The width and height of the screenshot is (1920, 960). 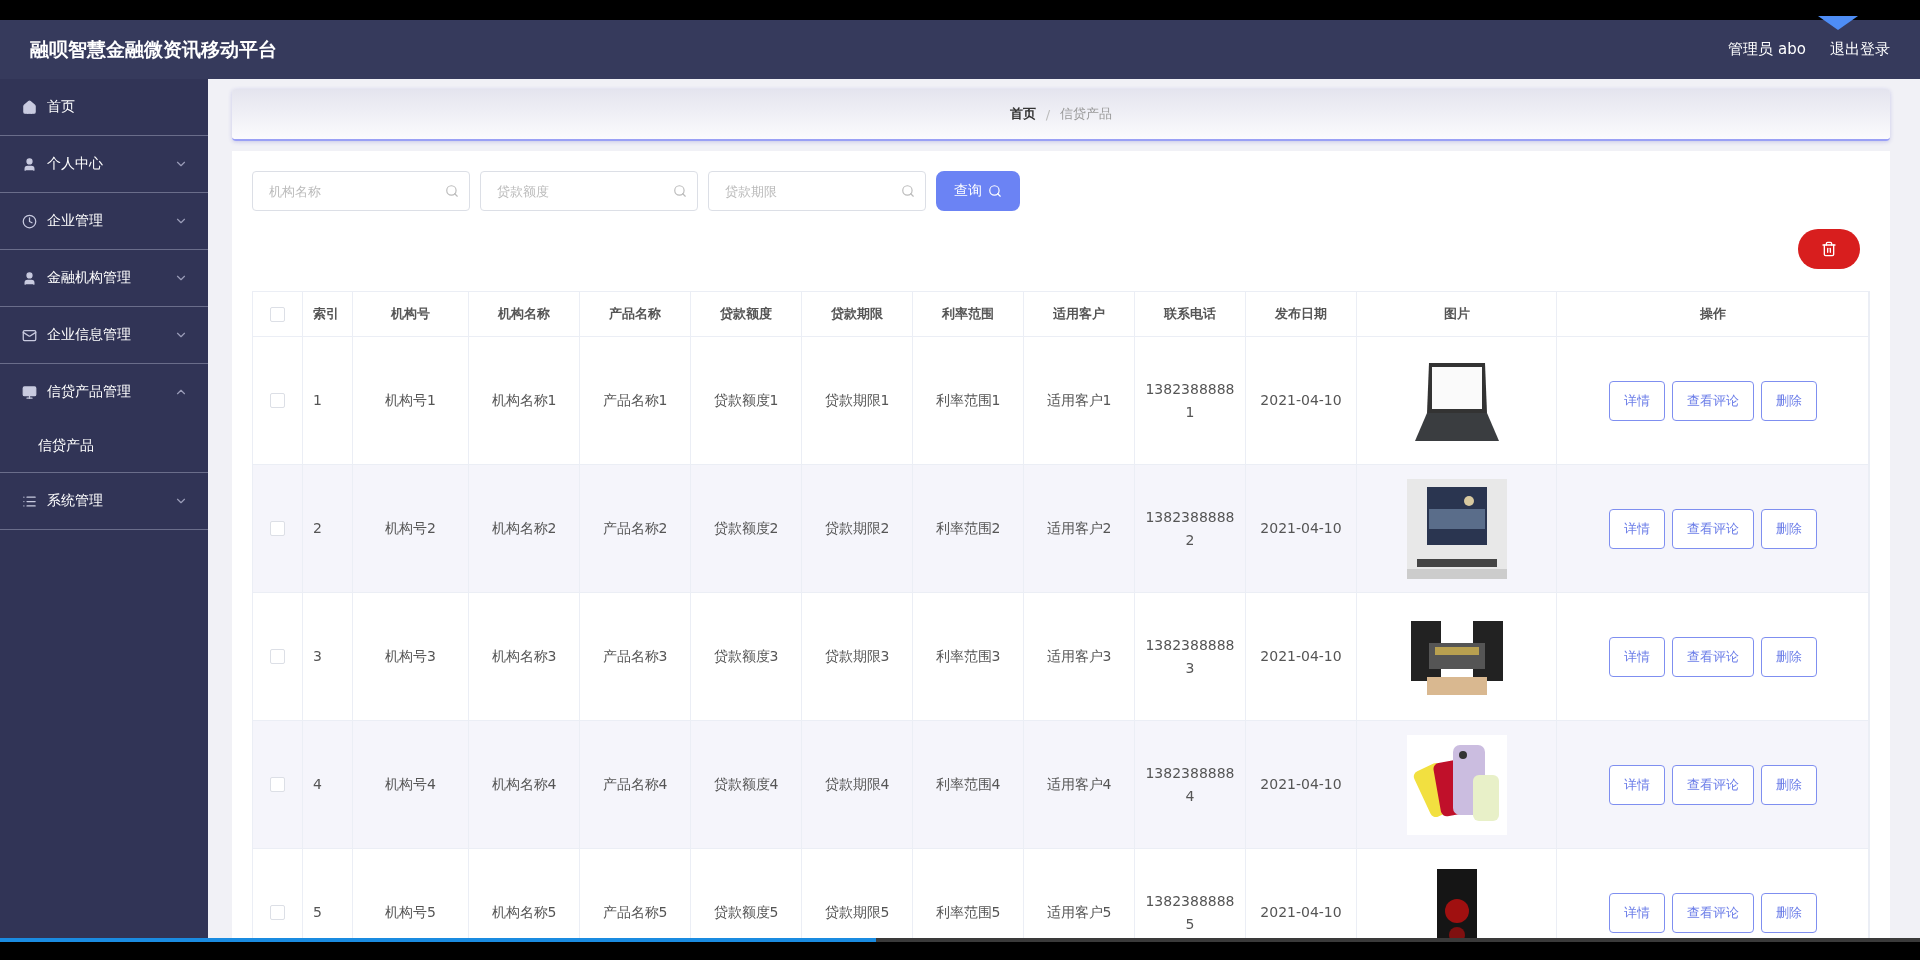 I want to click on sidebar-item: 金融机构管理, so click(x=104, y=278).